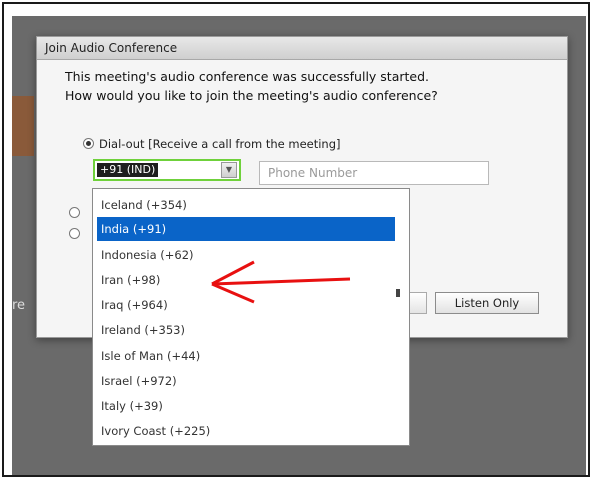 The width and height of the screenshot is (594, 479). I want to click on list-item: Isle of Man (+44), so click(148, 356).